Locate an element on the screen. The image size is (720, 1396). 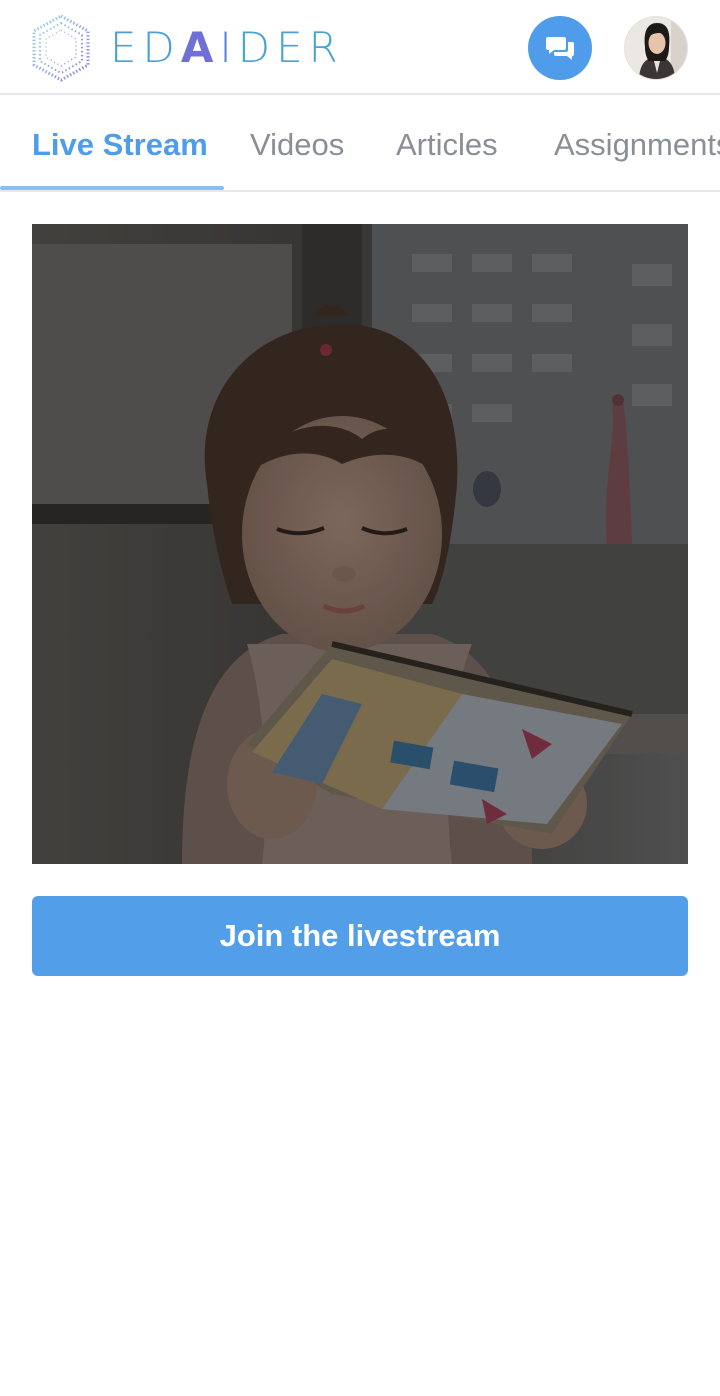
chat-button is located at coordinates (560, 48).